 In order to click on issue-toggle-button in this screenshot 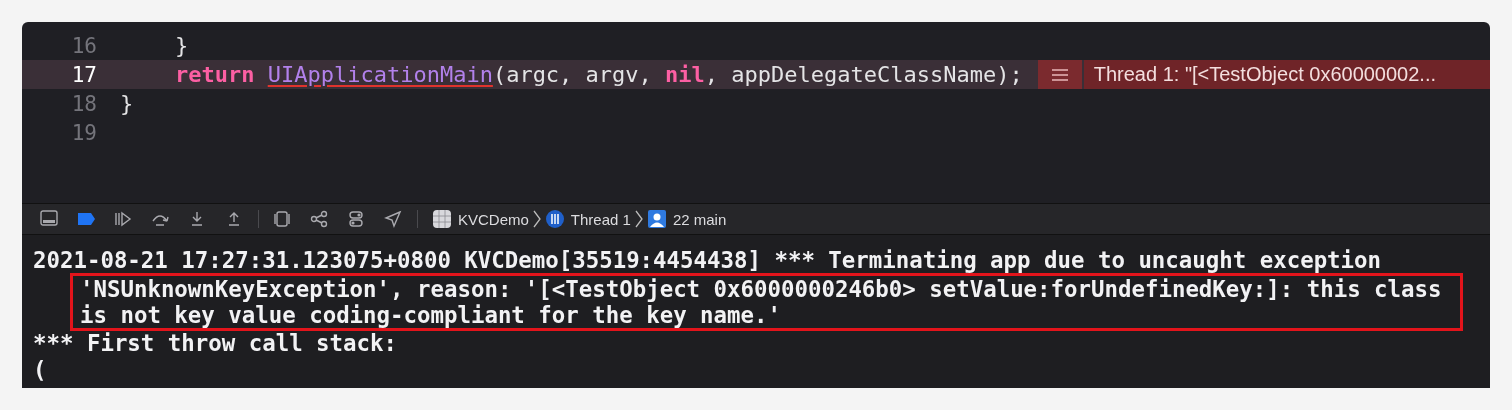, I will do `click(1059, 74)`.